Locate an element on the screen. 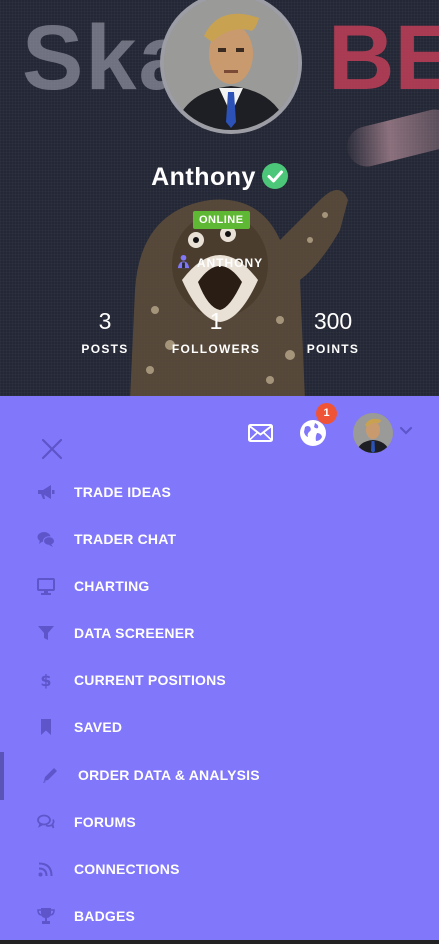  monitor-icon is located at coordinates (46, 586).